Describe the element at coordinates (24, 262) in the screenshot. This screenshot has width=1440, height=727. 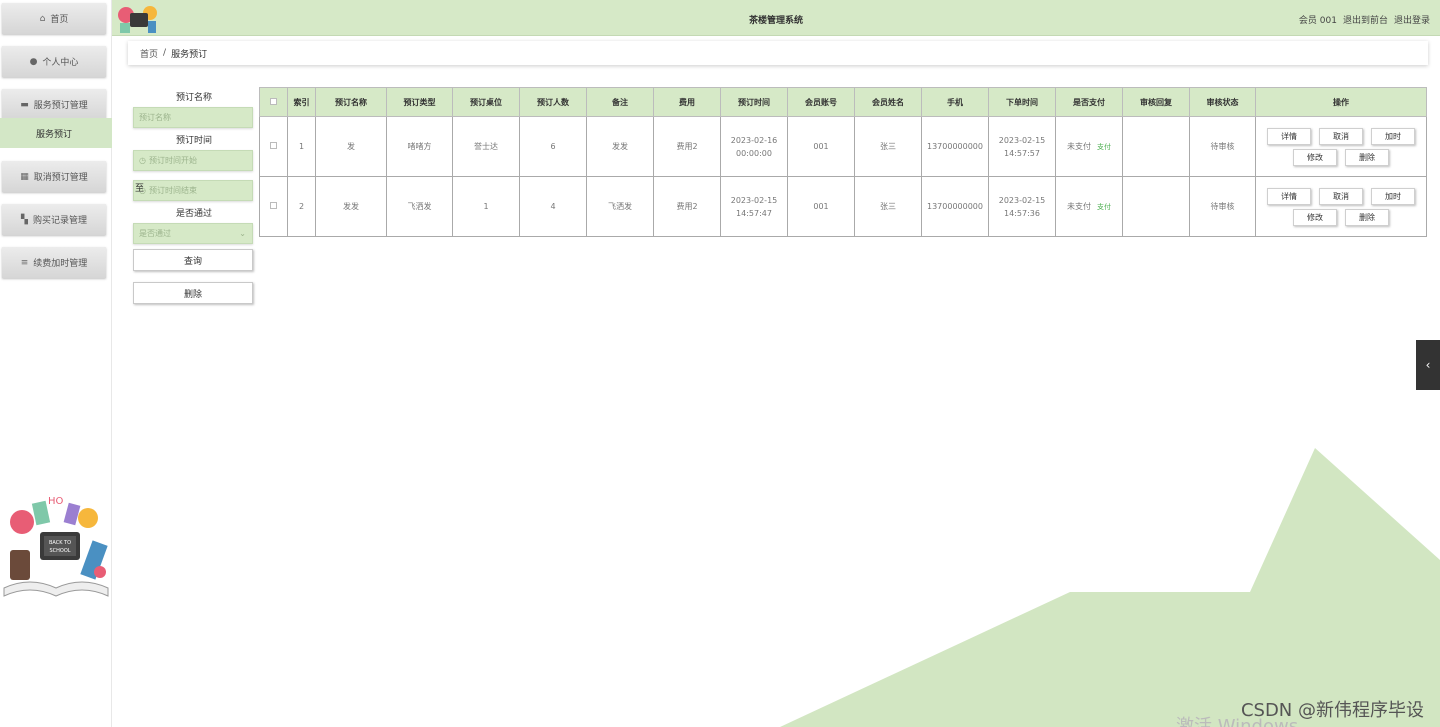
I see `list-icon: ≡` at that location.